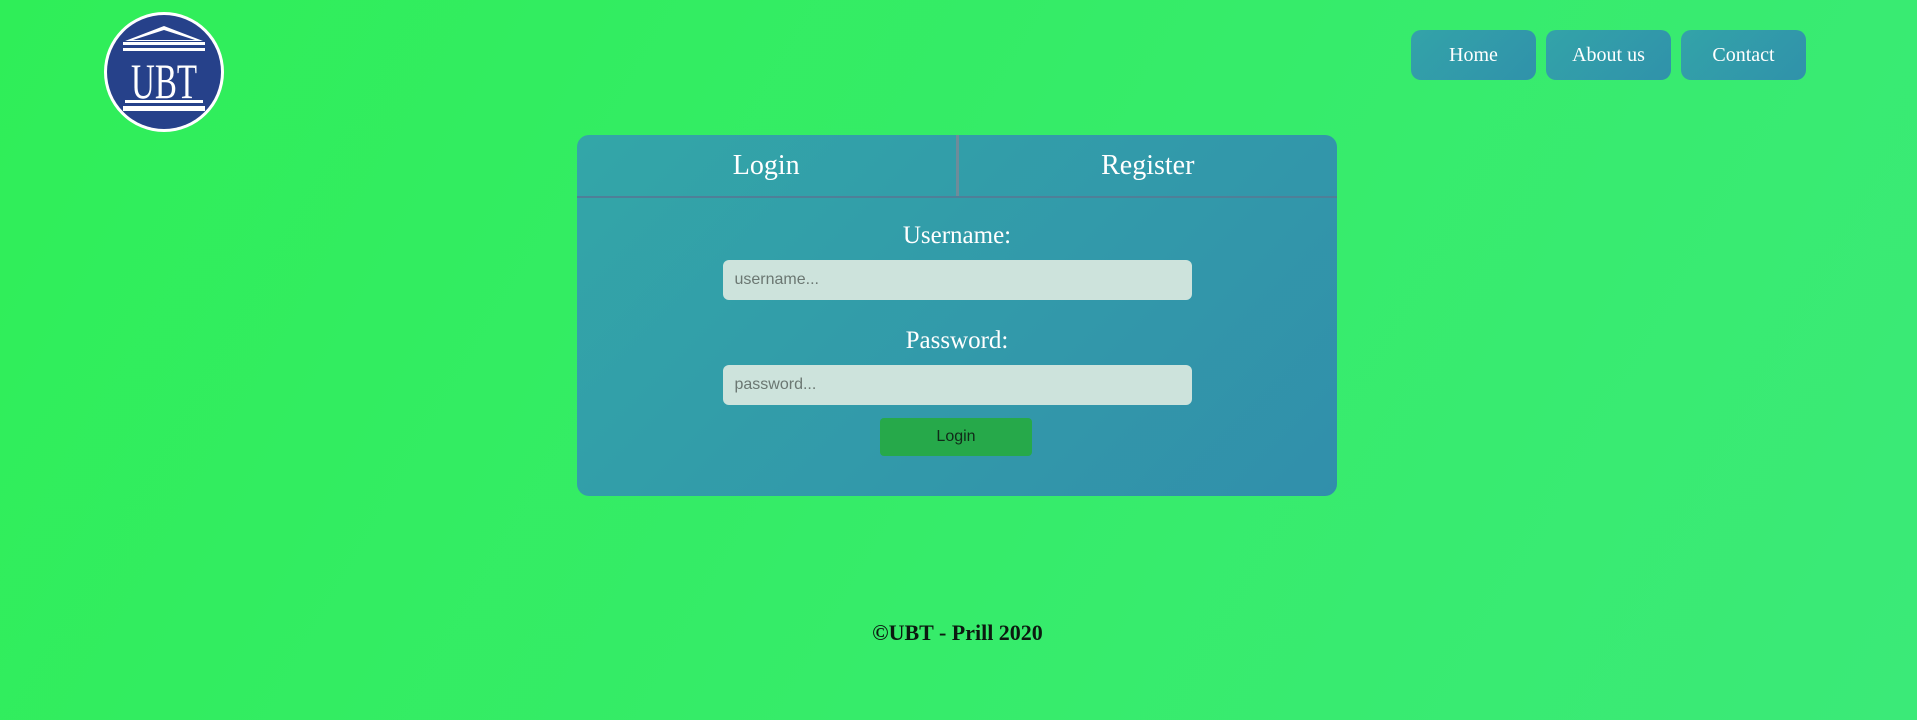 This screenshot has height=720, width=1917. Describe the element at coordinates (164, 81) in the screenshot. I see `logo-text: UBT` at that location.